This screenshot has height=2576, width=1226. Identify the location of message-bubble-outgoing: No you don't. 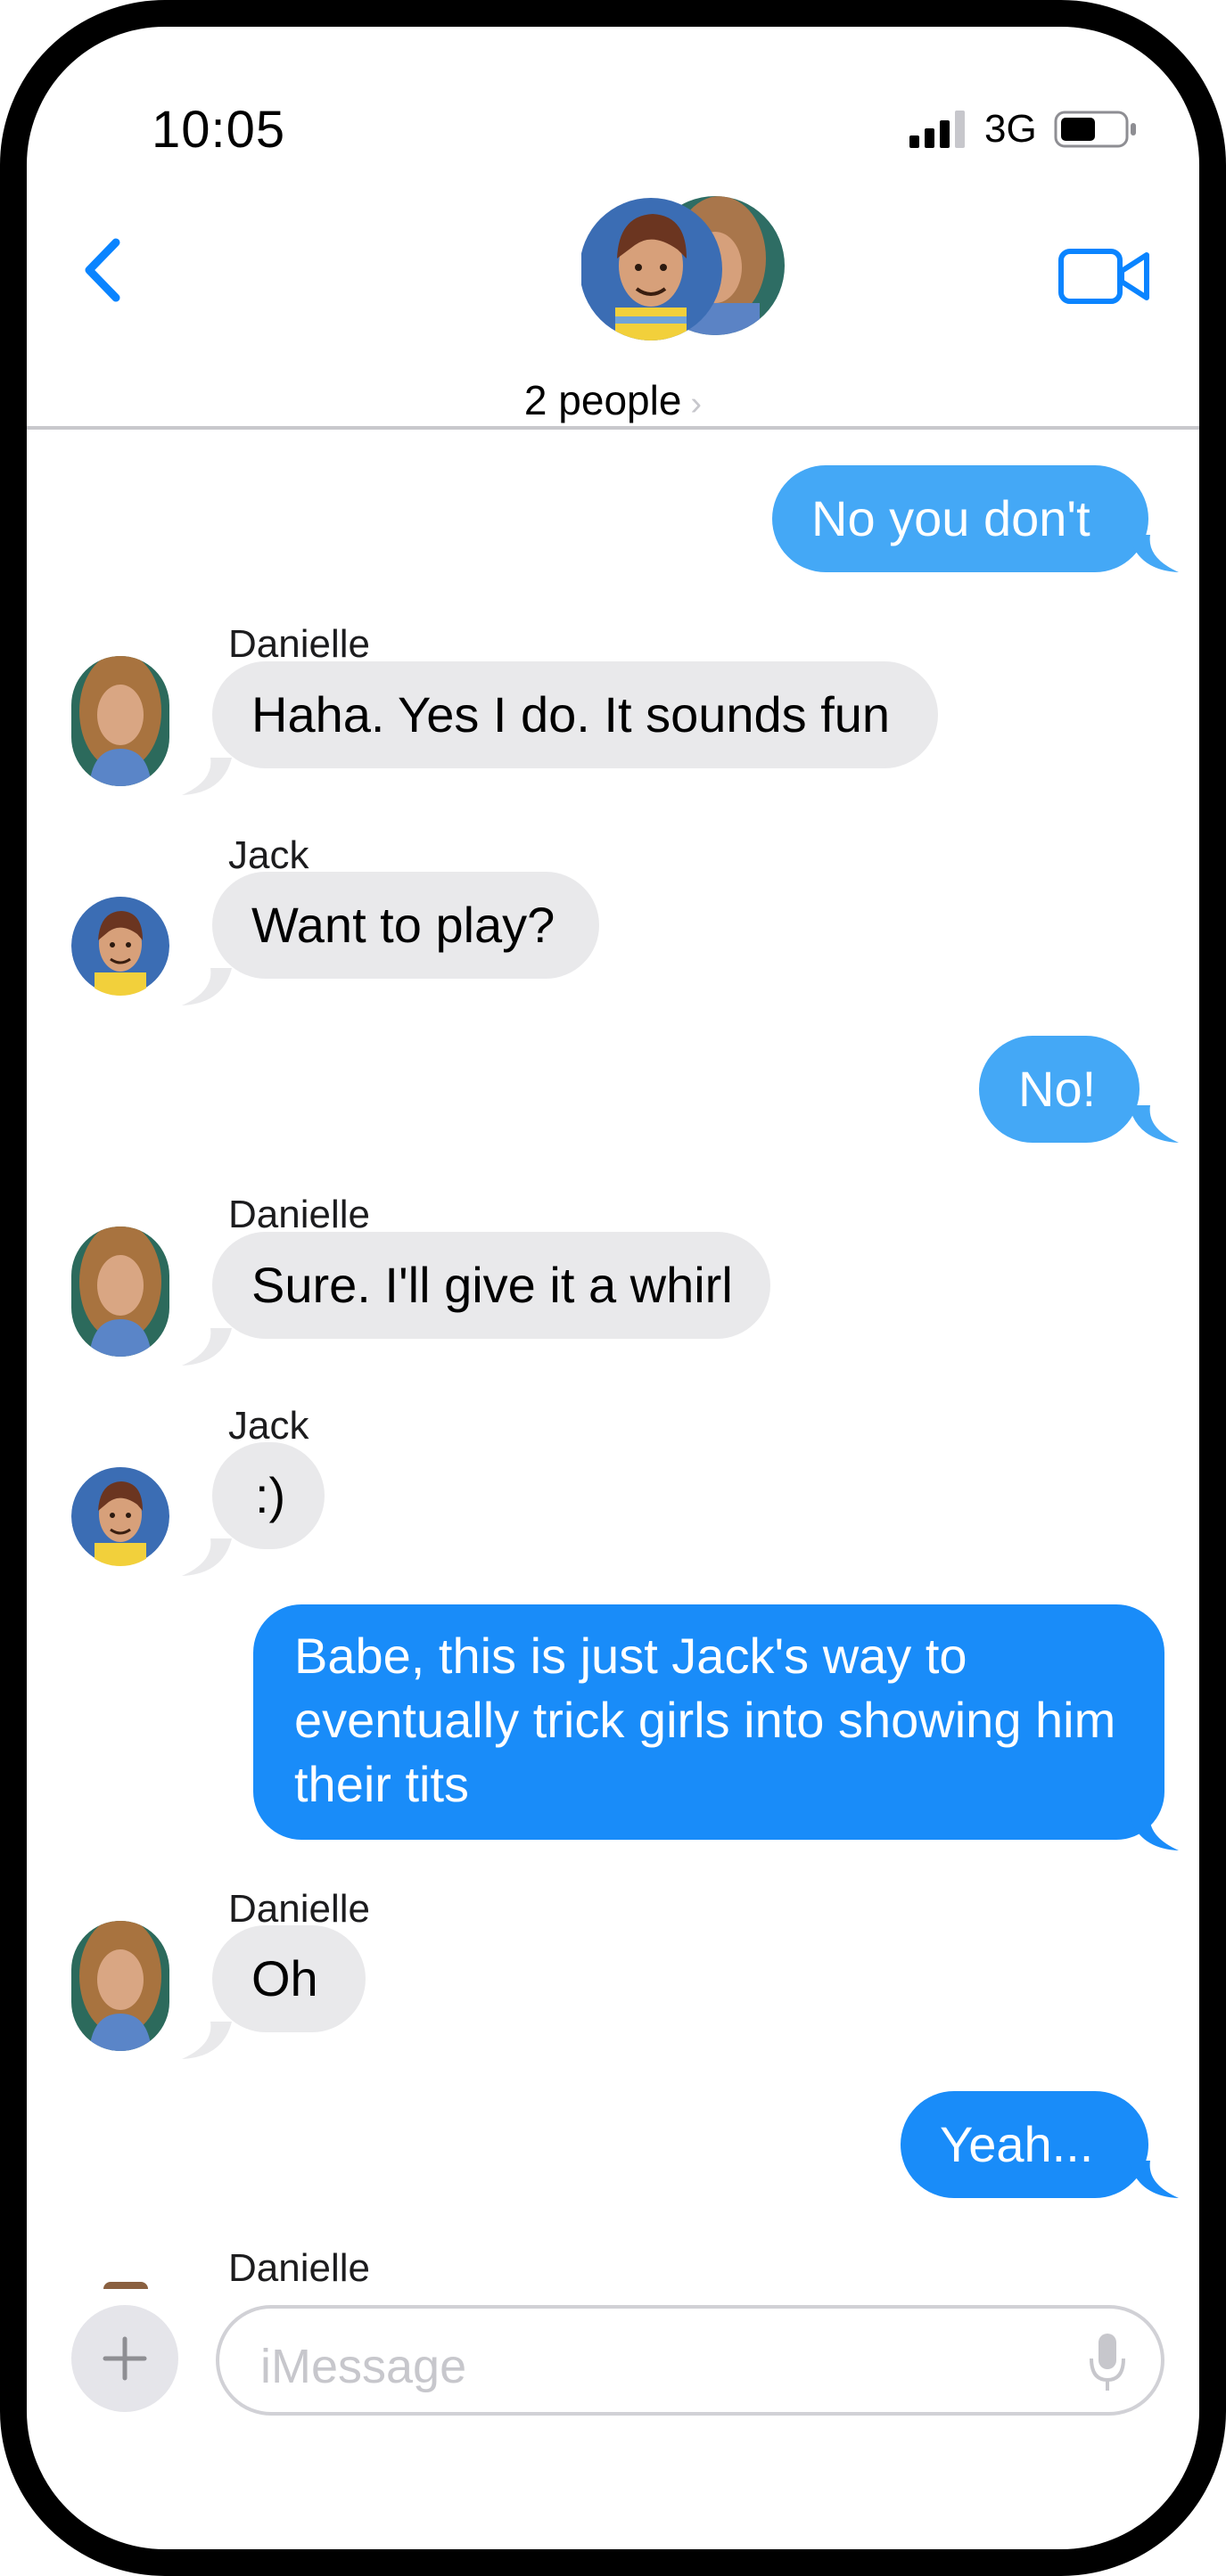
(960, 518).